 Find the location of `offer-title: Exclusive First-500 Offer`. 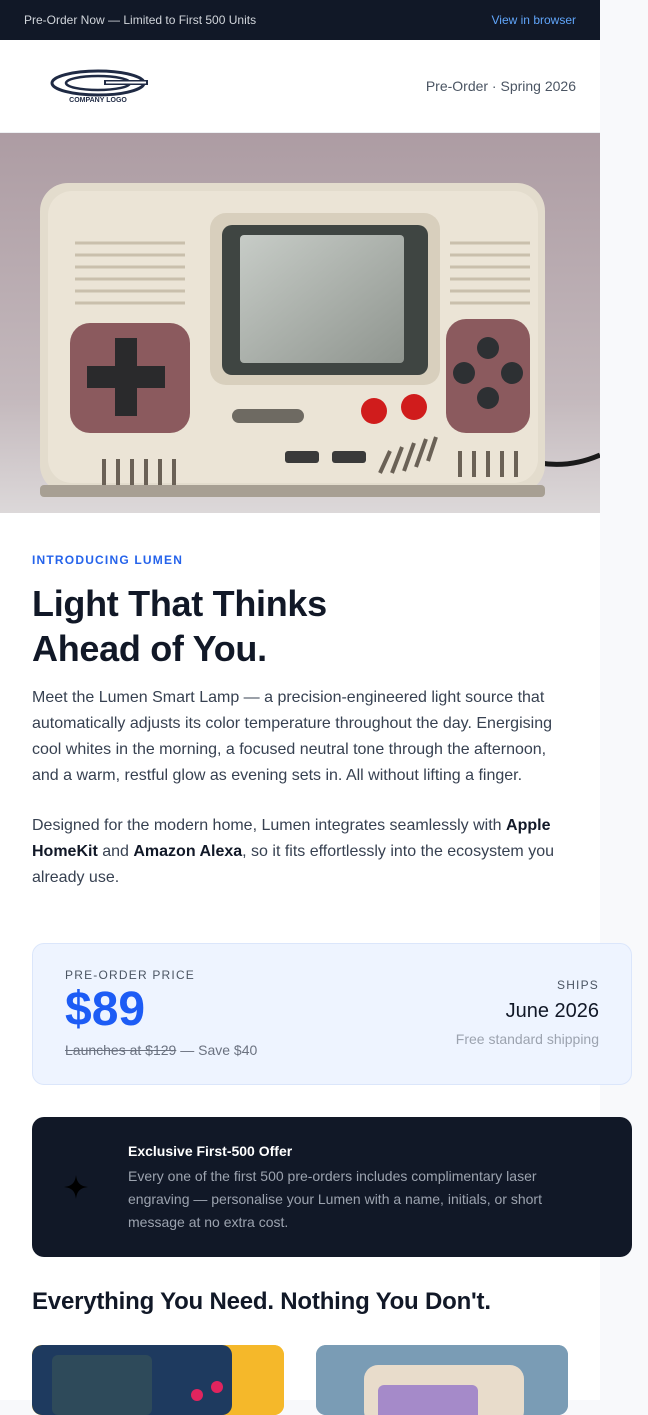

offer-title: Exclusive First-500 Offer is located at coordinates (210, 1151).